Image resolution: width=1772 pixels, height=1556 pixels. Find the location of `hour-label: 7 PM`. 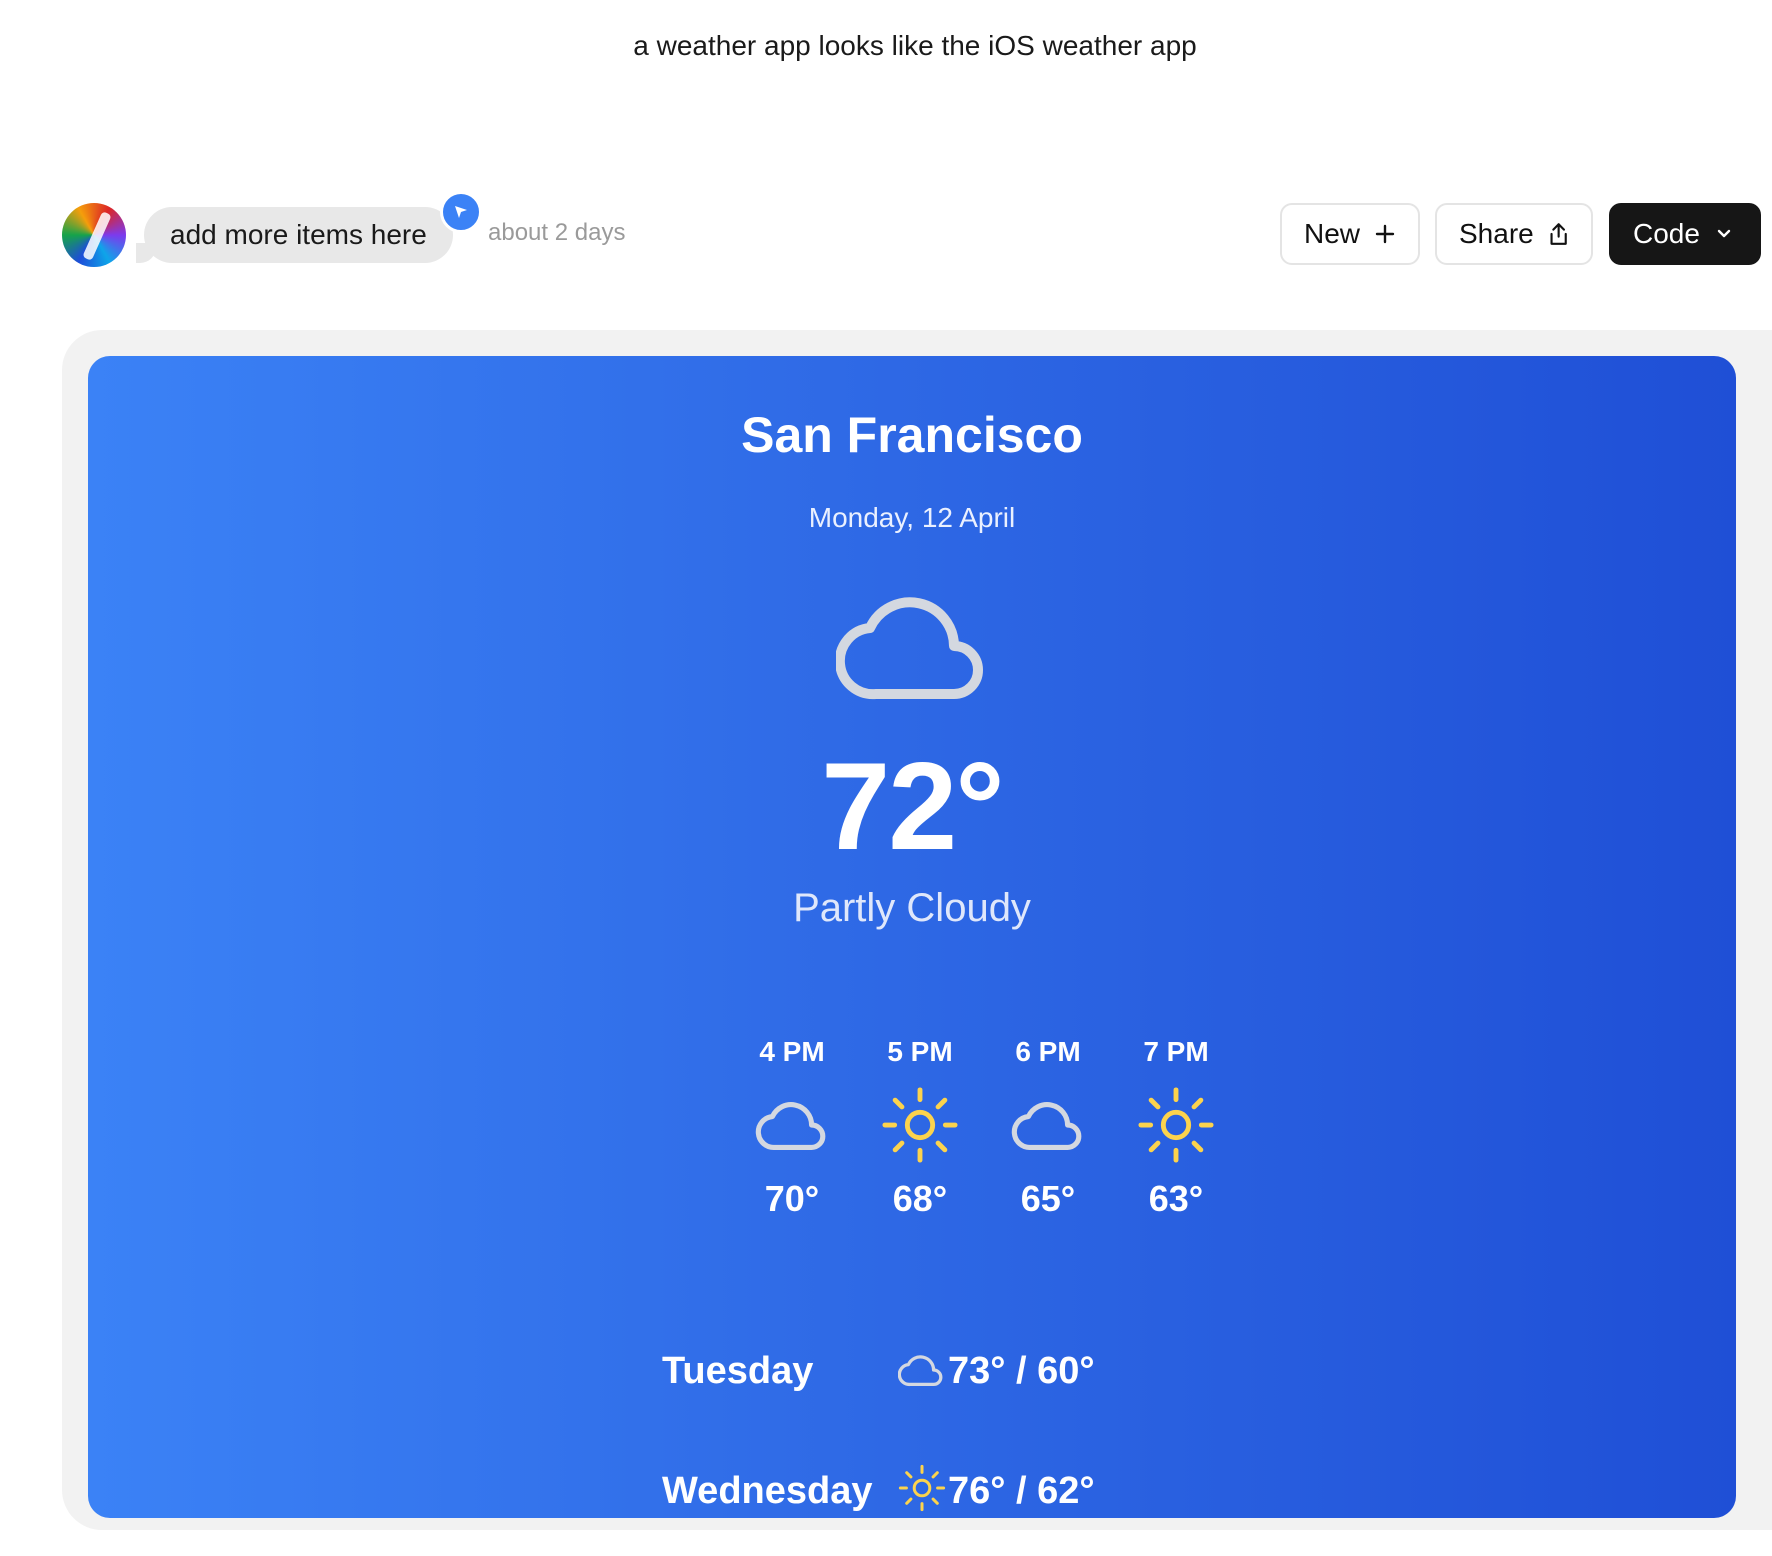

hour-label: 7 PM is located at coordinates (1176, 1051).